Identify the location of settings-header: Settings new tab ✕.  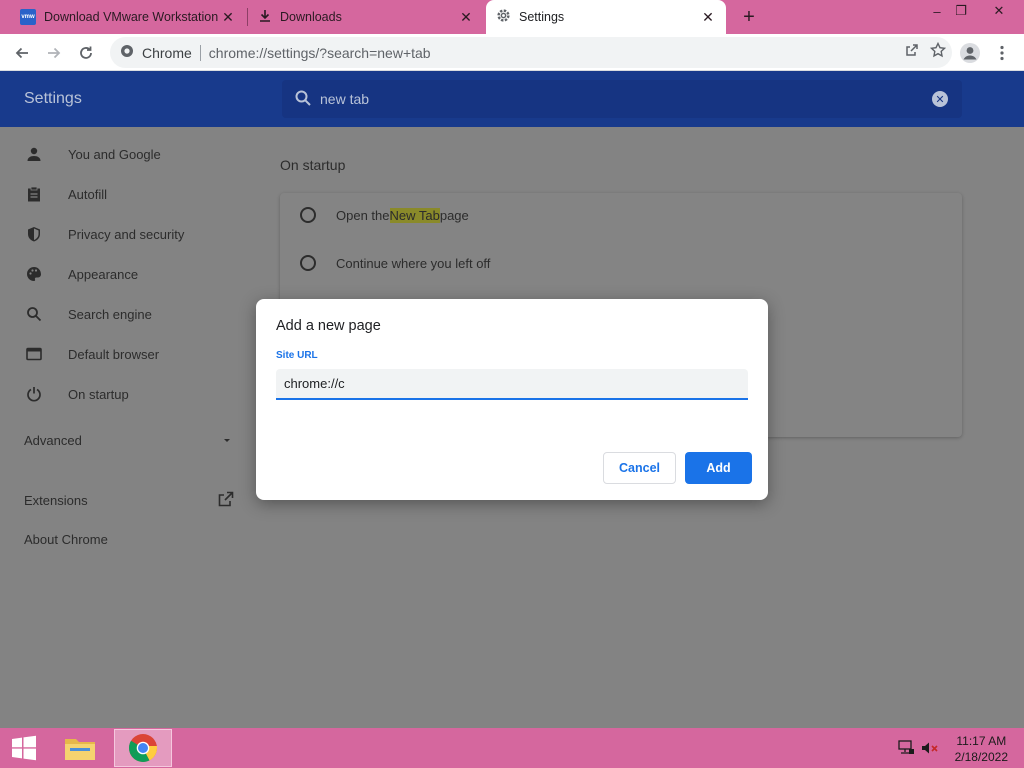
(512, 99).